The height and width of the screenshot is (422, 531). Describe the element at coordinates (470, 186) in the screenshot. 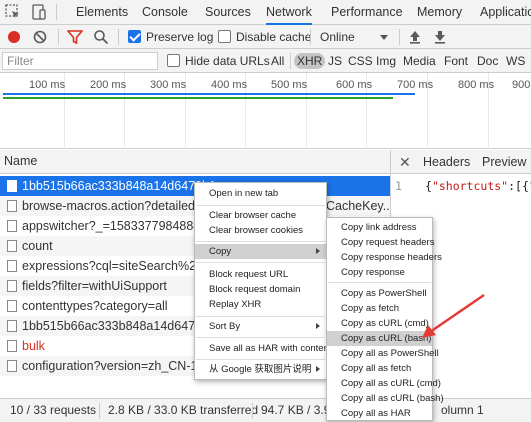

I see `code-key: "shortcuts"` at that location.